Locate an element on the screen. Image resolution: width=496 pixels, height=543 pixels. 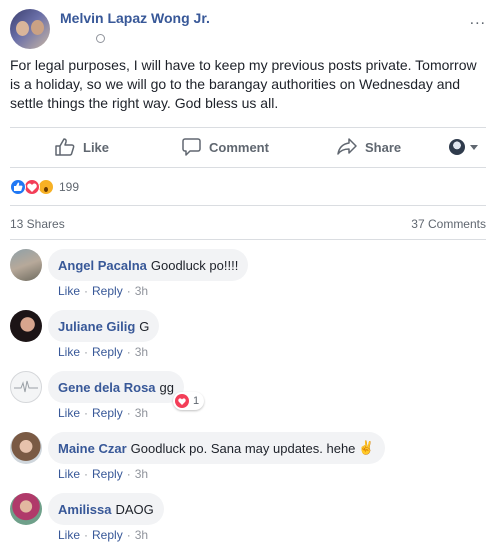
like-reaction-icon is located at coordinates (18, 187).